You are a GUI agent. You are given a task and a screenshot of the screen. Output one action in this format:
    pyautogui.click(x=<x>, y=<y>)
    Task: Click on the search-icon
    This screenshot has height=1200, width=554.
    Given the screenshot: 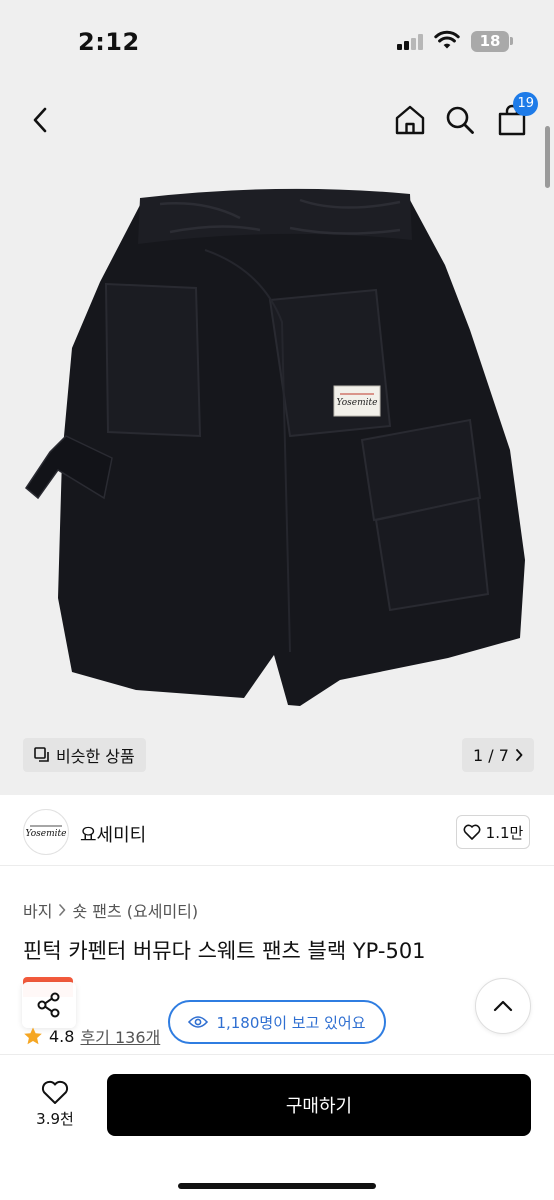 What is the action you would take?
    pyautogui.click(x=460, y=120)
    